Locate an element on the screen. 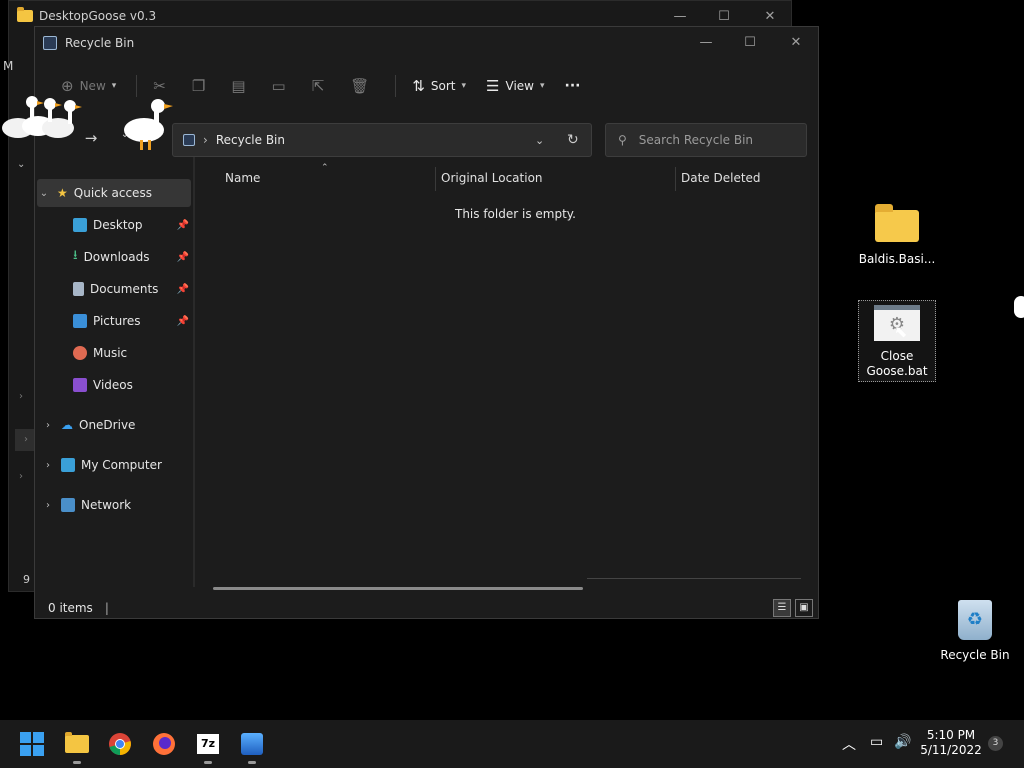 The image size is (1024, 768). sidebar-item-my-computer: › My Computer is located at coordinates (114, 465).